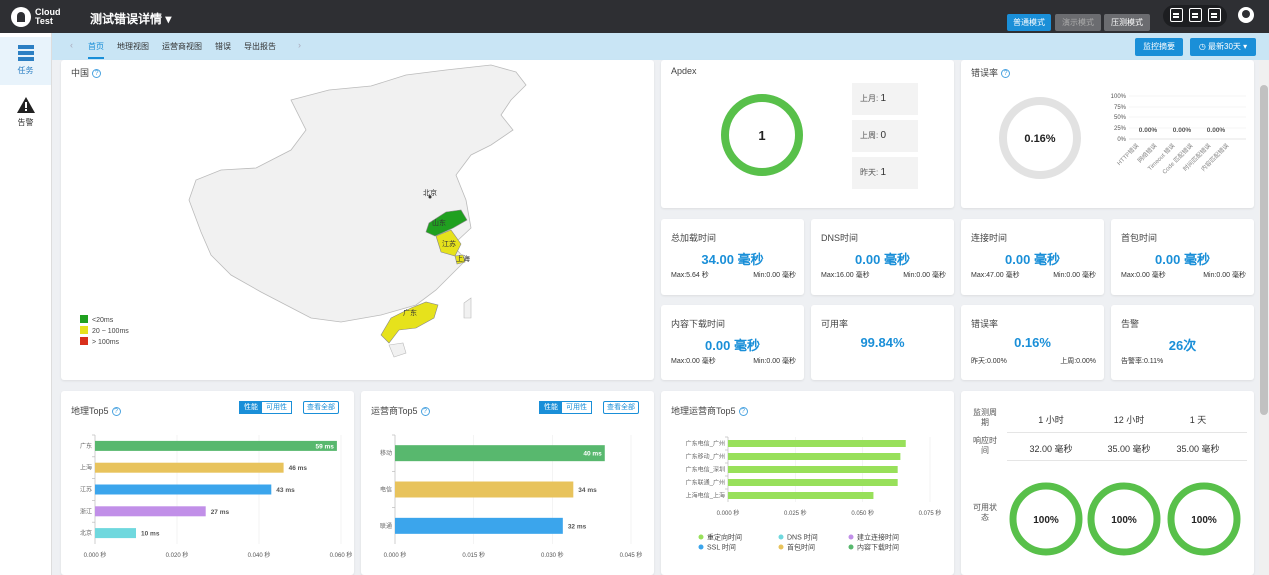 The height and width of the screenshot is (575, 1269). I want to click on download-icon, so click(1214, 15).